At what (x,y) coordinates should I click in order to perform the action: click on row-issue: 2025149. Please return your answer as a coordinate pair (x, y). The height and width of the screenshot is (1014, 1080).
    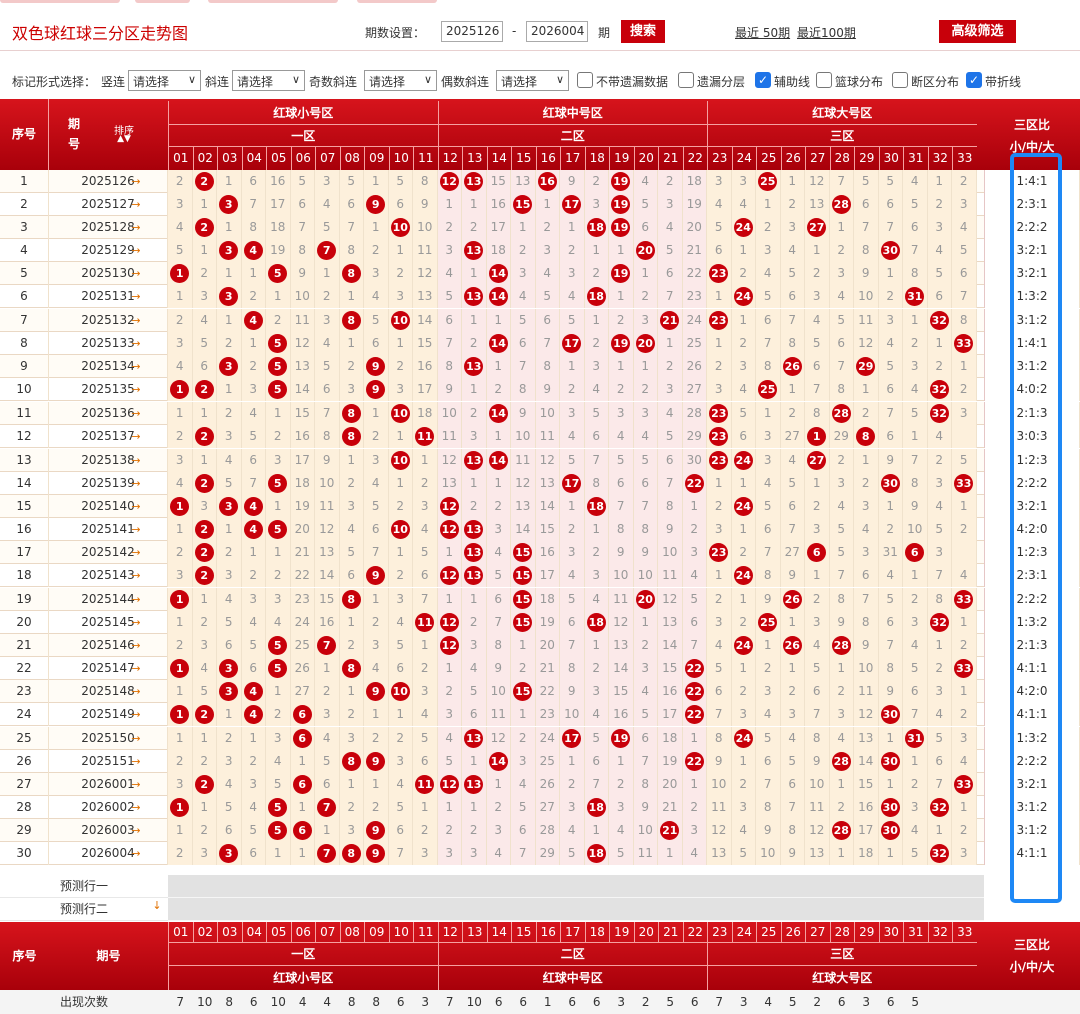
    Looking at the image, I should click on (108, 715).